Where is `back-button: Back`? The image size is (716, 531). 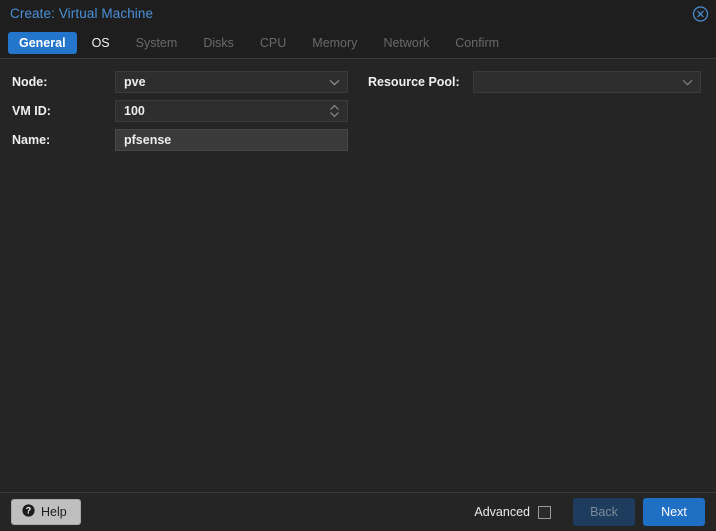
back-button: Back is located at coordinates (604, 512).